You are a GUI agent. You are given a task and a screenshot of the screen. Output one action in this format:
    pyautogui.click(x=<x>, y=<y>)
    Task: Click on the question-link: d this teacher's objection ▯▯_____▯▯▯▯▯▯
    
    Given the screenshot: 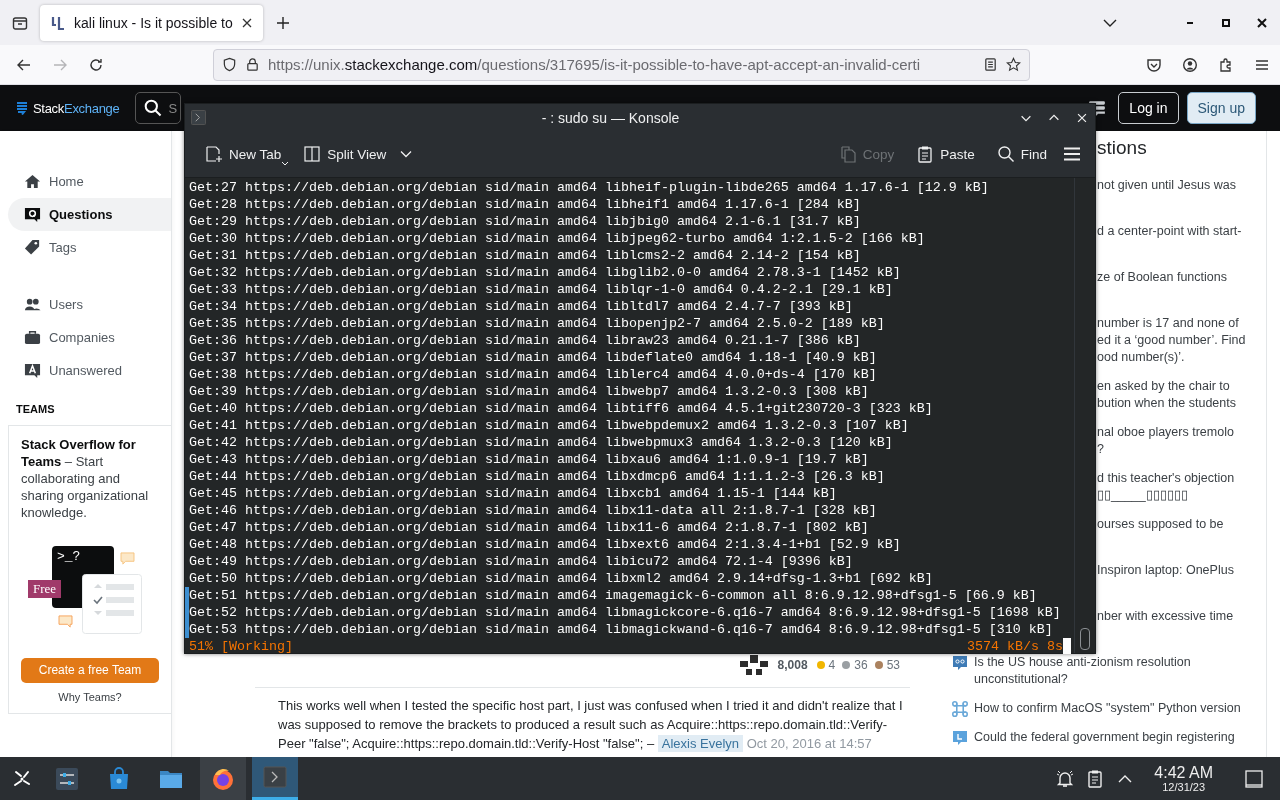 What is the action you would take?
    pyautogui.click(x=1166, y=487)
    